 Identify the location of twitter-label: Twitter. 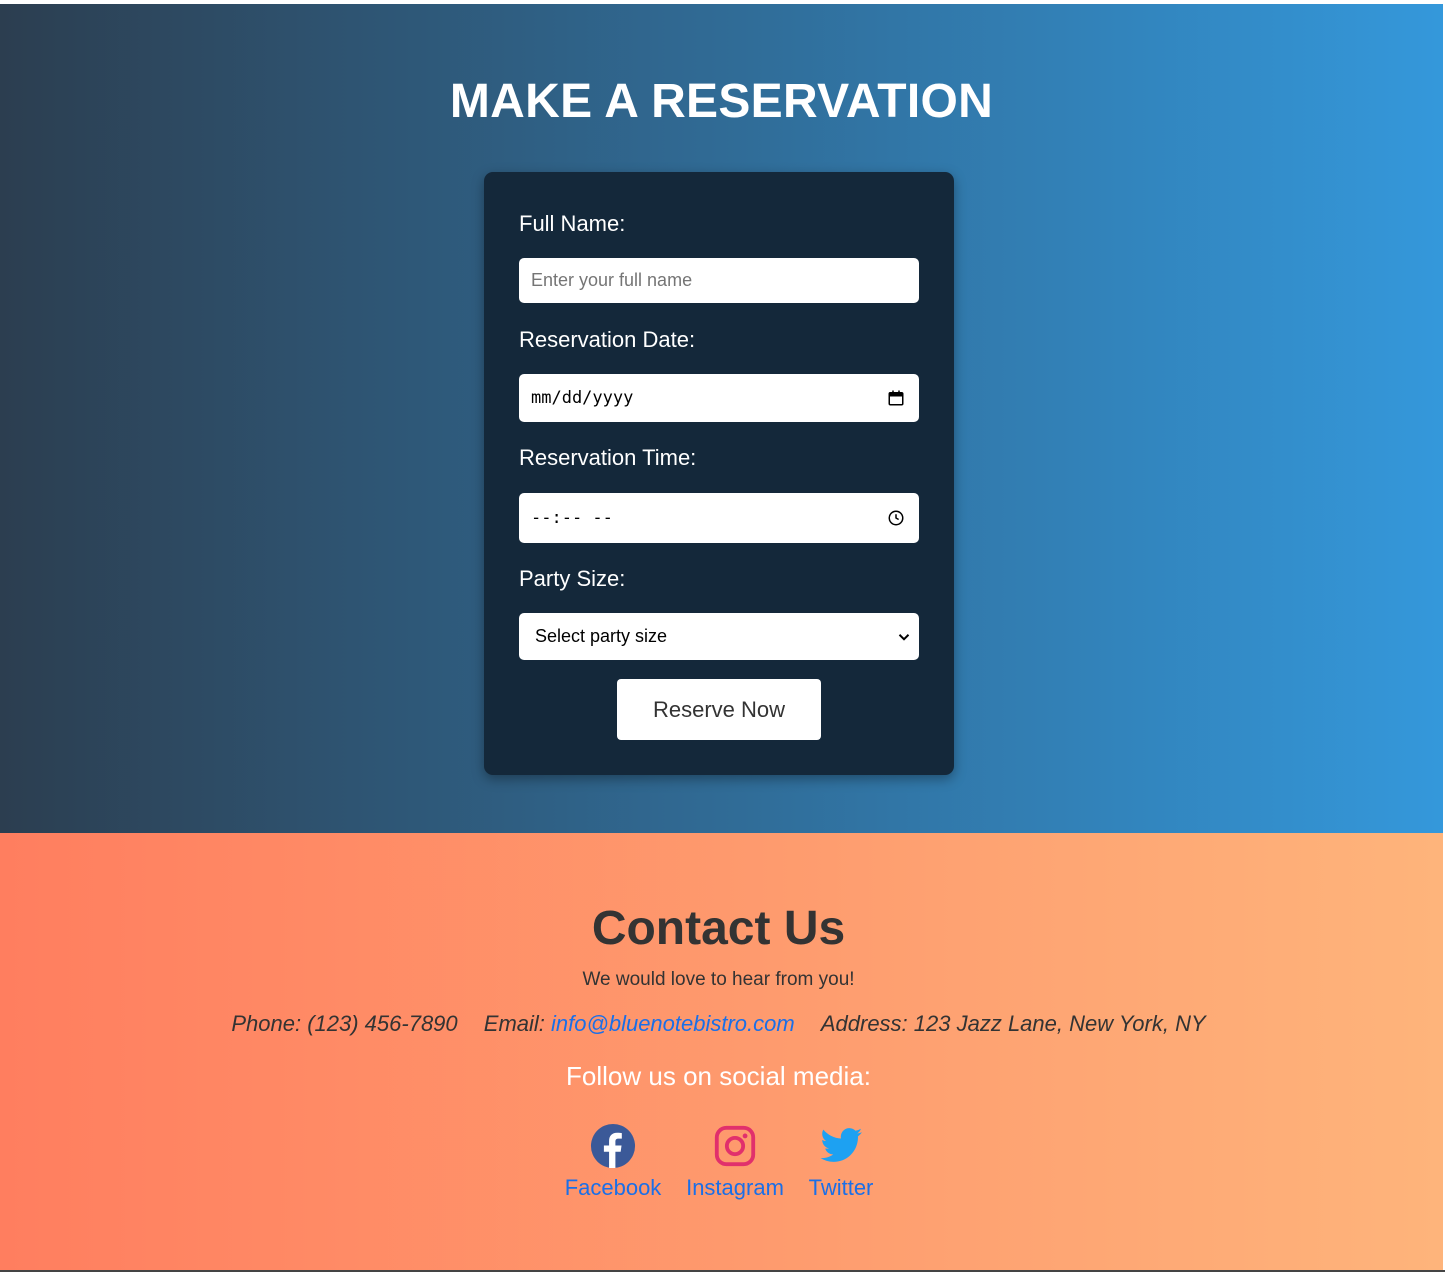
(841, 1187).